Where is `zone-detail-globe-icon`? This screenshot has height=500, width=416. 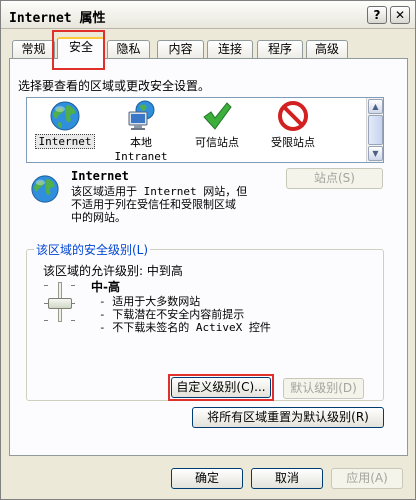 zone-detail-globe-icon is located at coordinates (45, 189).